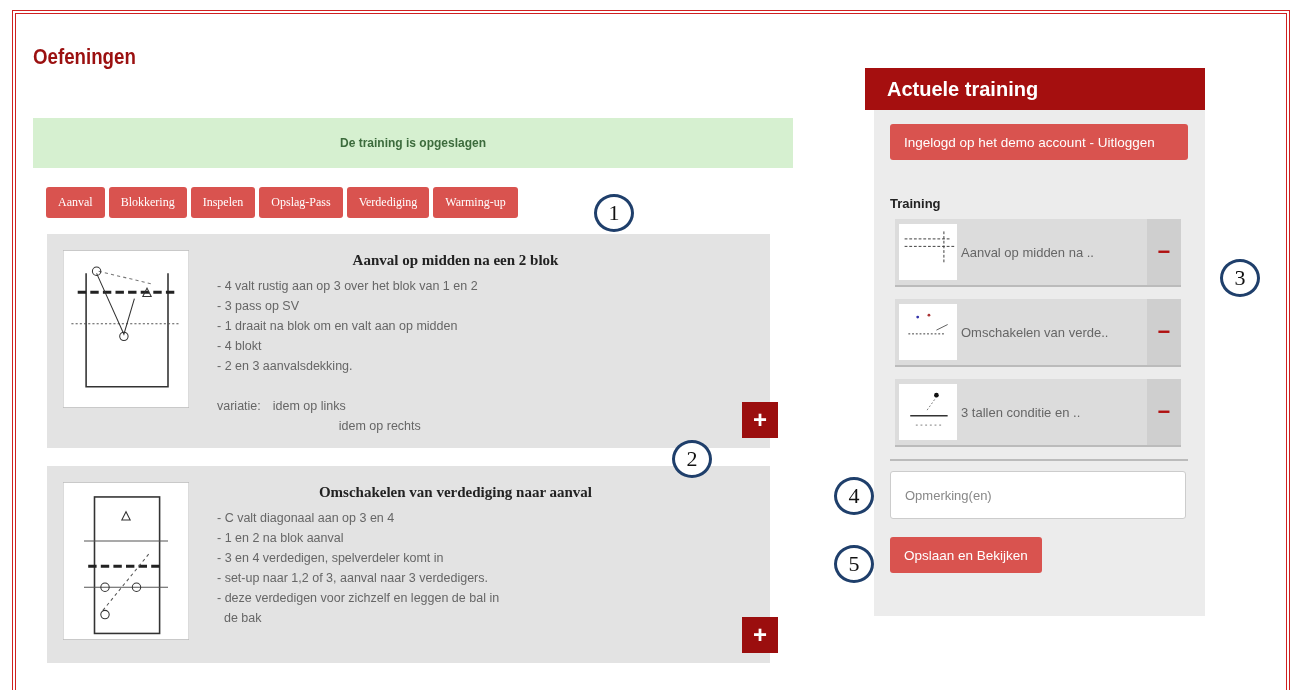 The image size is (1294, 690). What do you see at coordinates (455, 492) in the screenshot?
I see `exercise-title: Omschakelen van verdediging naar aanval` at bounding box center [455, 492].